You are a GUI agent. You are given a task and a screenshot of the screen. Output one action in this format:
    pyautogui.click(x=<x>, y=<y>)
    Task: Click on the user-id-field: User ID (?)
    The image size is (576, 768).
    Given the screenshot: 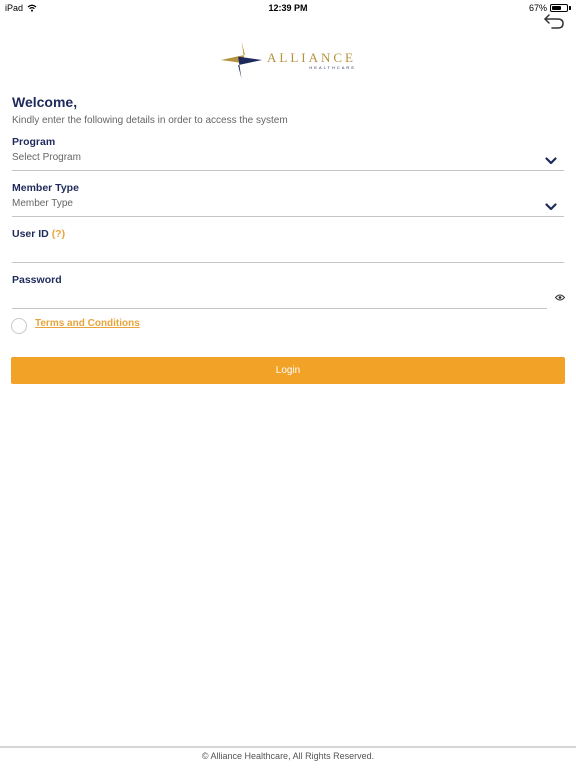 What is the action you would take?
    pyautogui.click(x=288, y=245)
    